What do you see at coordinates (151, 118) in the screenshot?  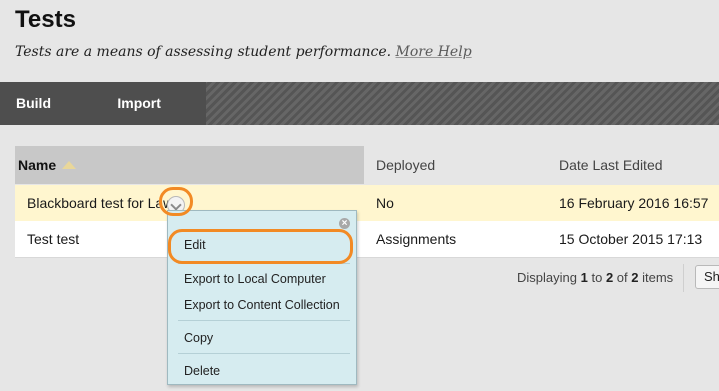 I see `import-test-button: Import Test` at bounding box center [151, 118].